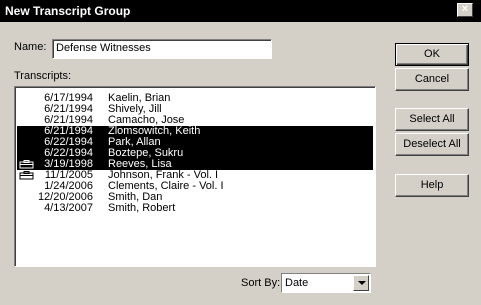 The height and width of the screenshot is (305, 481). I want to click on transcript-date: 4/13/2007, so click(68, 208).